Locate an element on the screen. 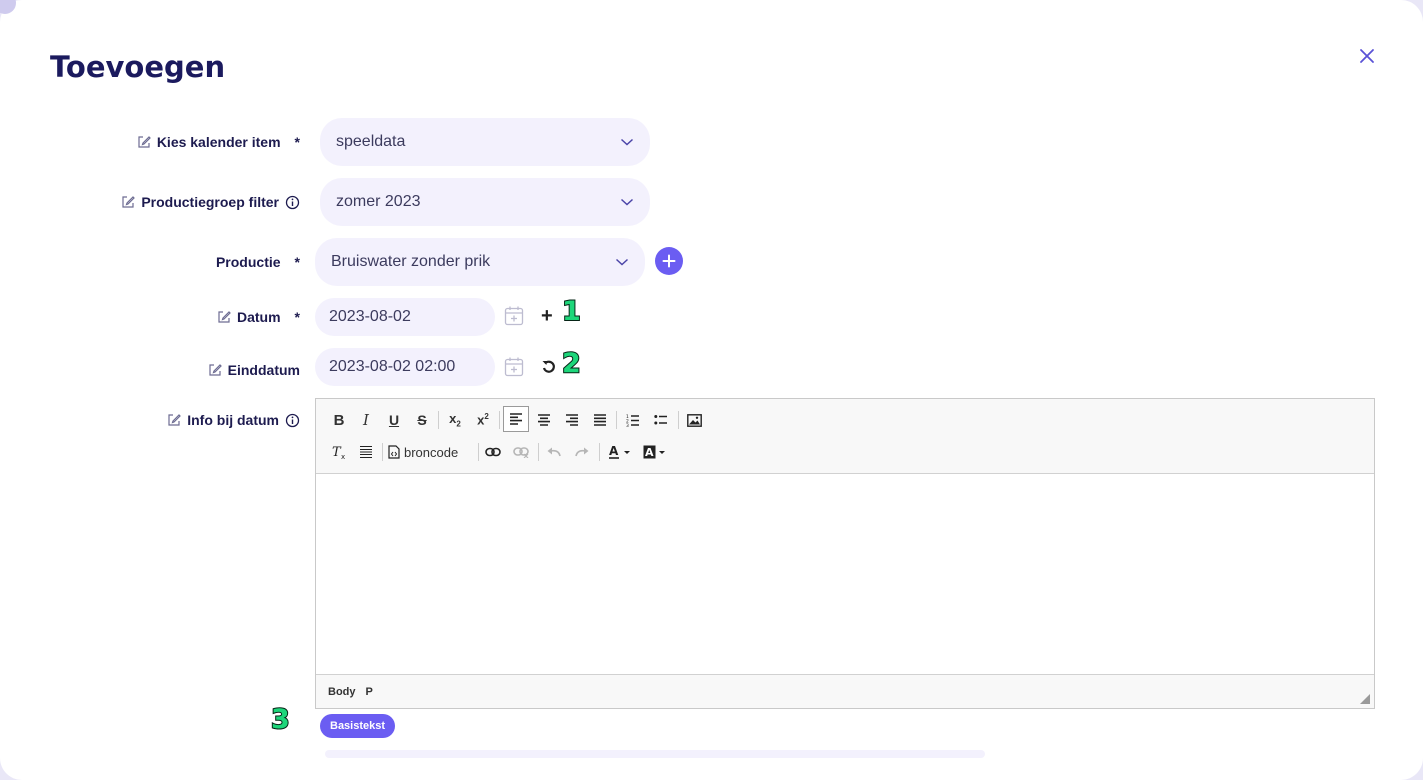 The height and width of the screenshot is (780, 1423). undo-icon is located at coordinates (554, 452).